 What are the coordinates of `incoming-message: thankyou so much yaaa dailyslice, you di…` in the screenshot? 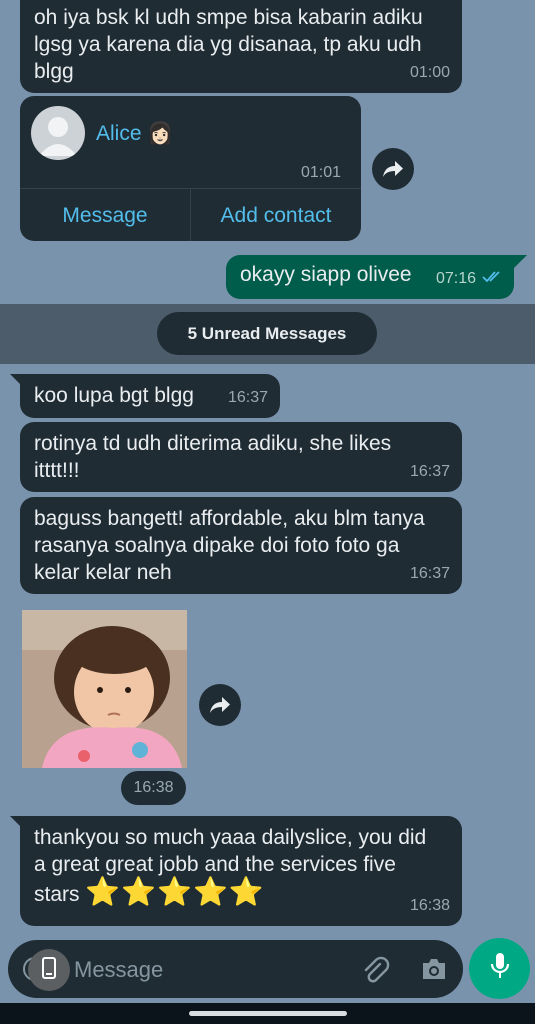 It's located at (241, 871).